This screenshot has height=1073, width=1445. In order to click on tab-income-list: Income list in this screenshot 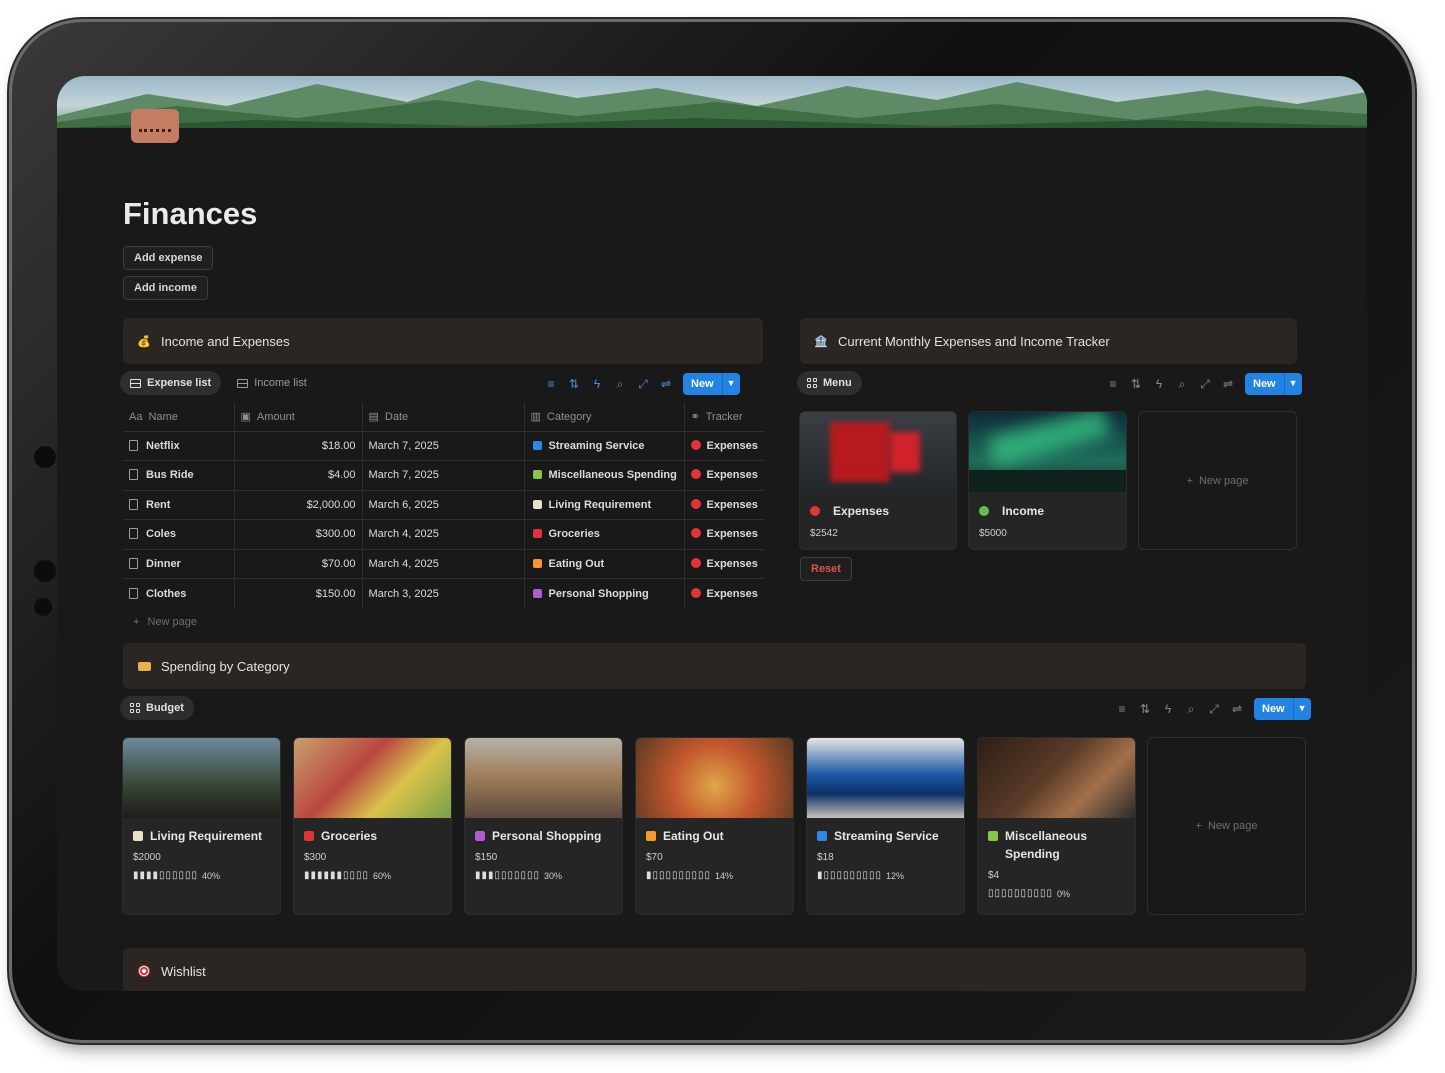, I will do `click(272, 383)`.